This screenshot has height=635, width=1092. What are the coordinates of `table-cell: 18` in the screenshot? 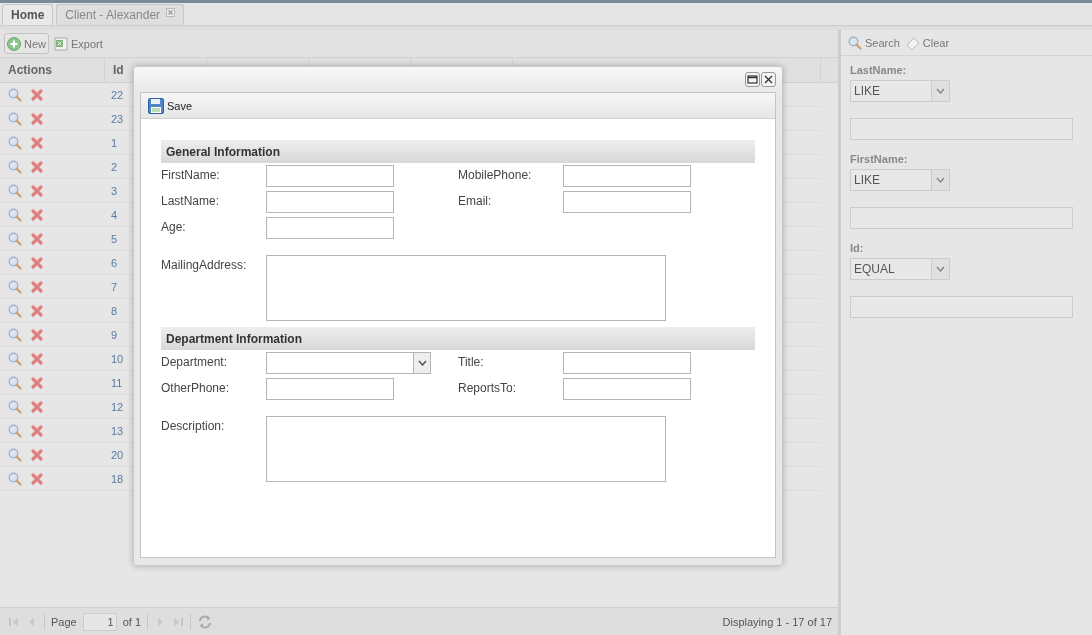 It's located at (117, 478).